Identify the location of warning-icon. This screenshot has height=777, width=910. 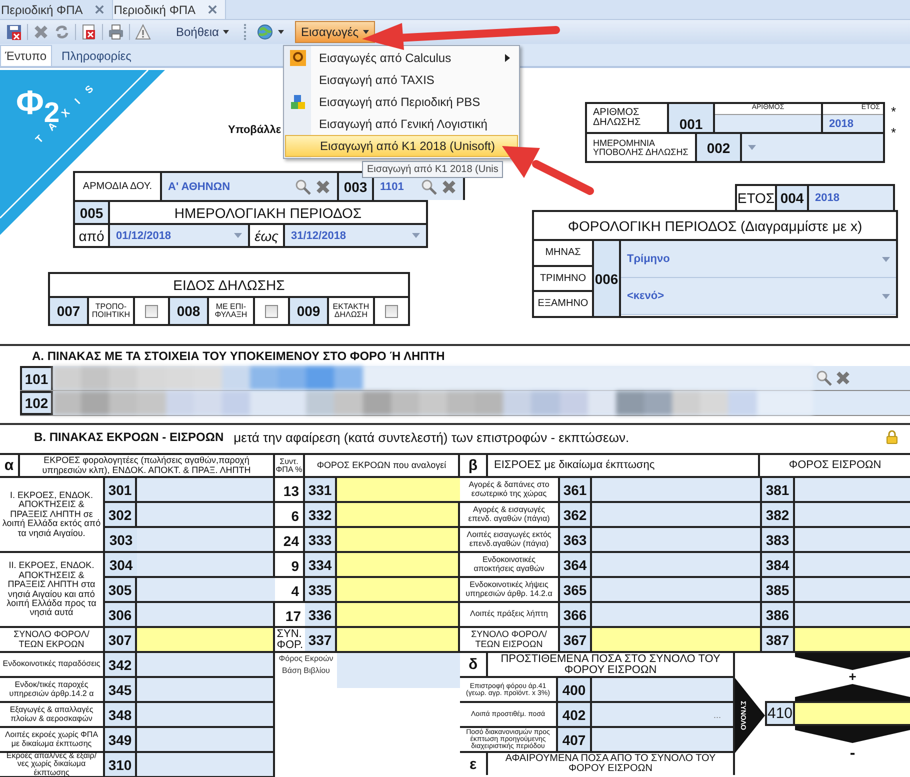
(143, 32).